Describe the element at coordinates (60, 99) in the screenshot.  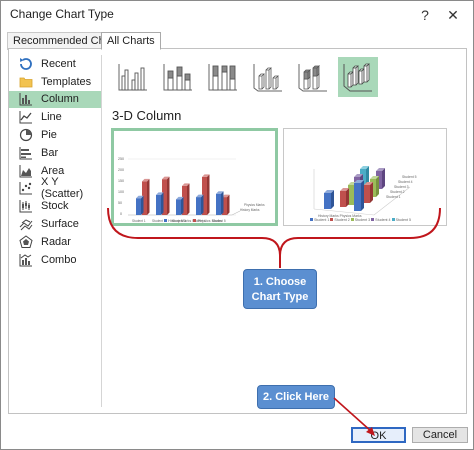
I see `sidebar-item-label: Column` at that location.